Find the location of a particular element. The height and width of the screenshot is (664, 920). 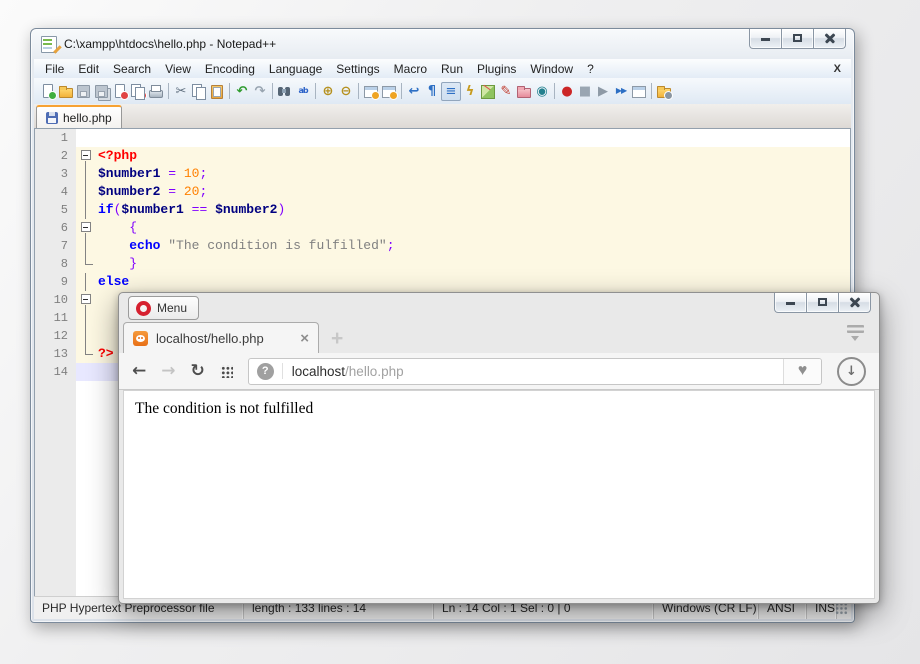

opera-window-controls is located at coordinates (822, 303).